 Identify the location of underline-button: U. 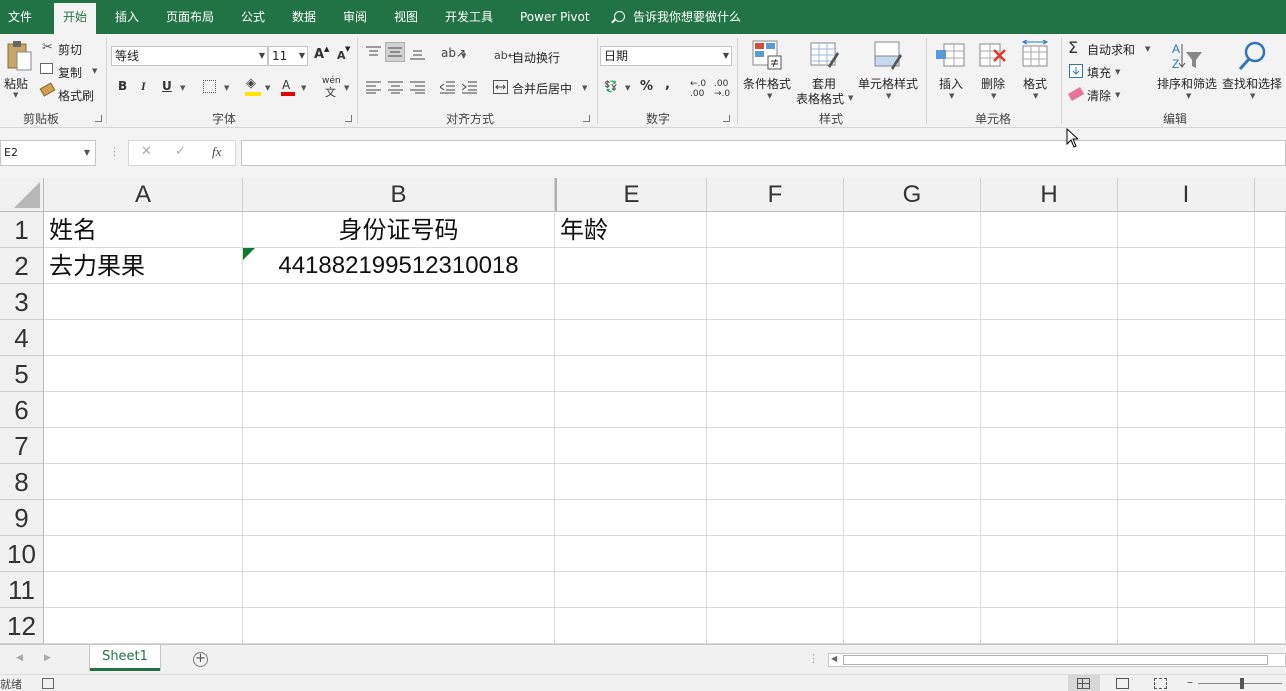
(167, 86).